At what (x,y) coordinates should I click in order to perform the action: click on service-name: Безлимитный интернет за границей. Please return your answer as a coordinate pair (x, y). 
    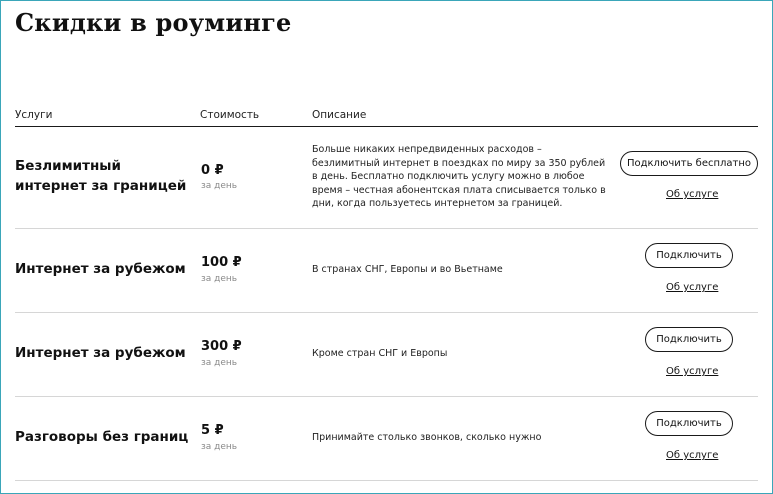
    Looking at the image, I should click on (101, 176).